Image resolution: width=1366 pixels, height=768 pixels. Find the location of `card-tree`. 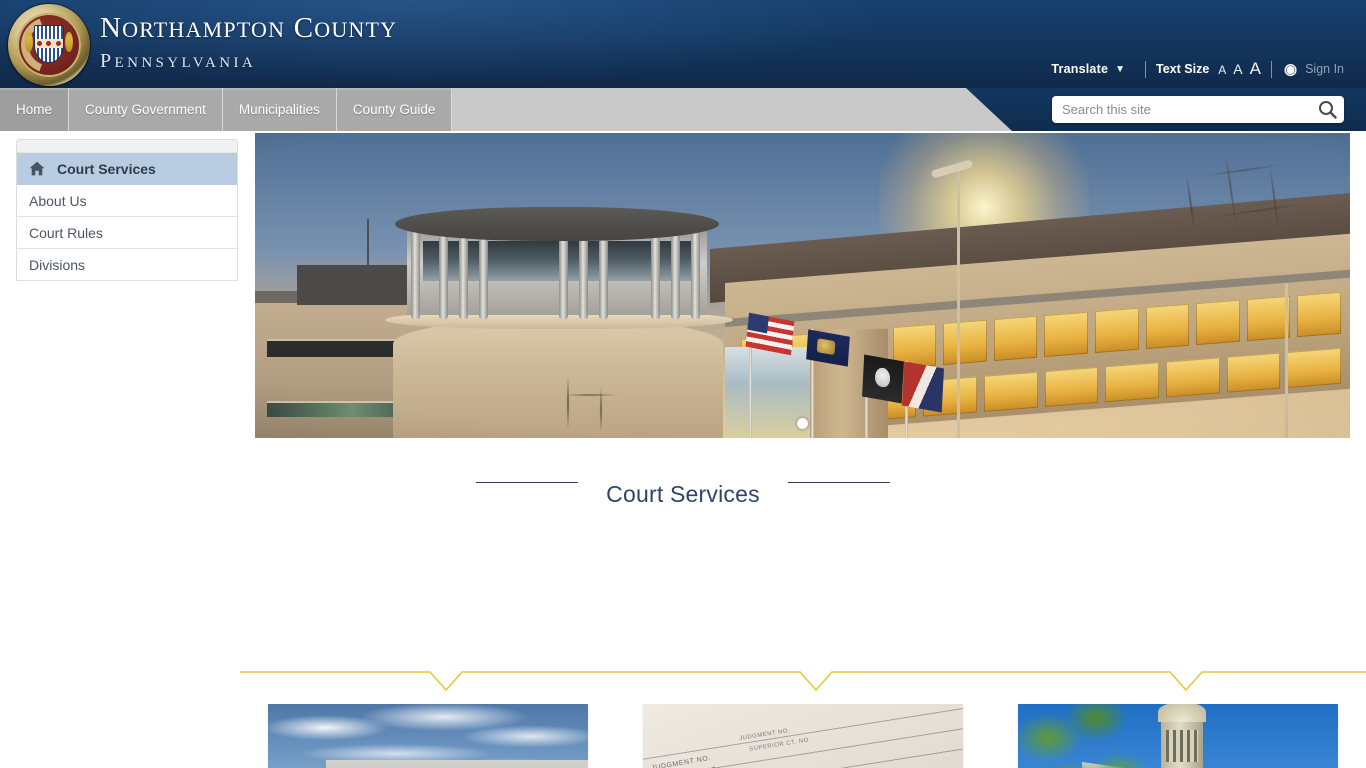

card-tree is located at coordinates (1111, 736).